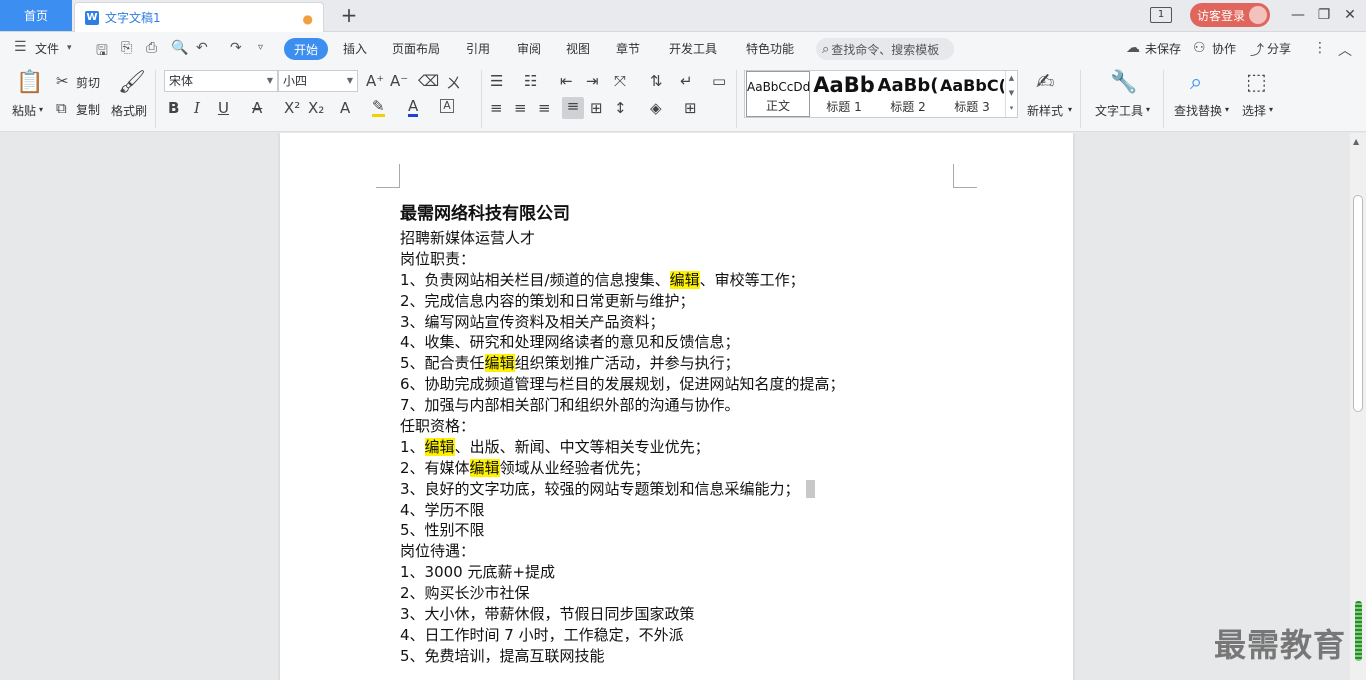 The width and height of the screenshot is (1366, 680). I want to click on decrease-indent-icon: ⇤, so click(566, 81).